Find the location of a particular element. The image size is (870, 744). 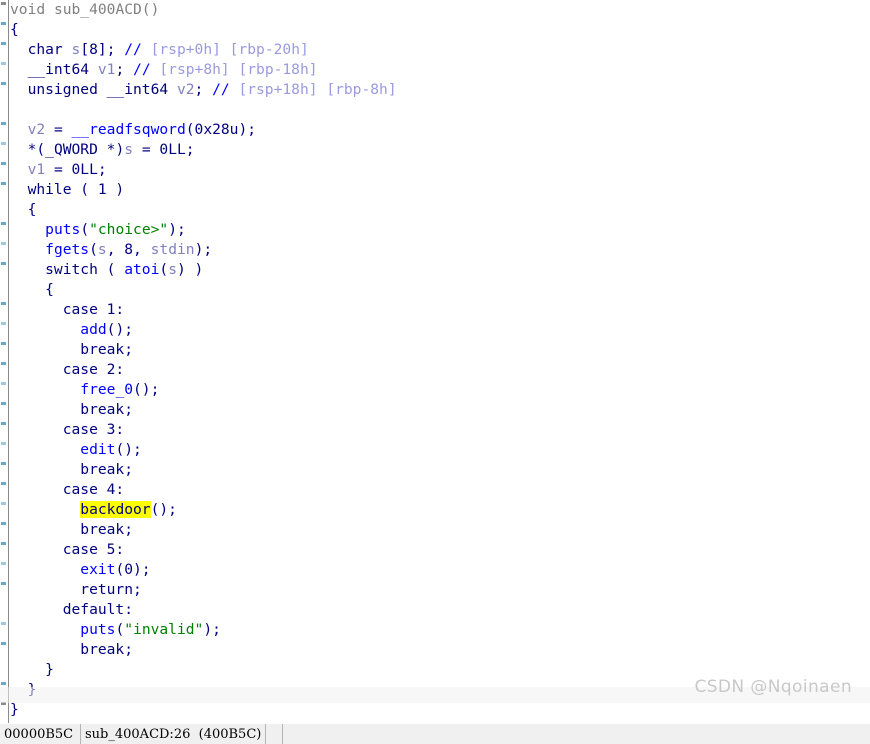

code-line: __int64 v1; // [rsp+8h] [rbp-18h] is located at coordinates (440, 70).